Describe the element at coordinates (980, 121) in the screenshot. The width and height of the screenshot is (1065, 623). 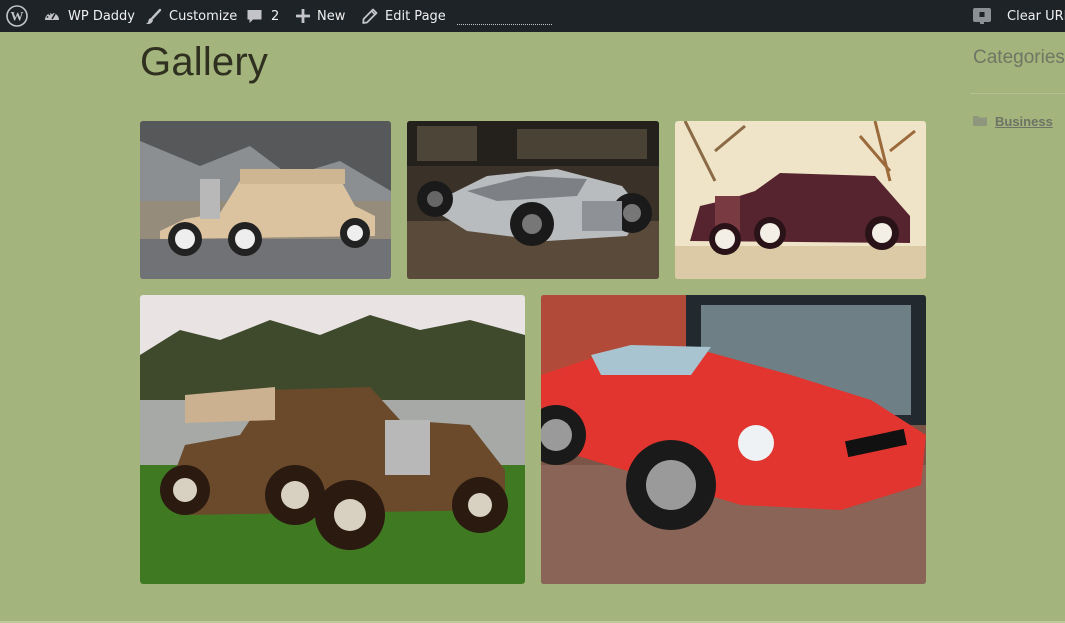
I see `folder-icon` at that location.